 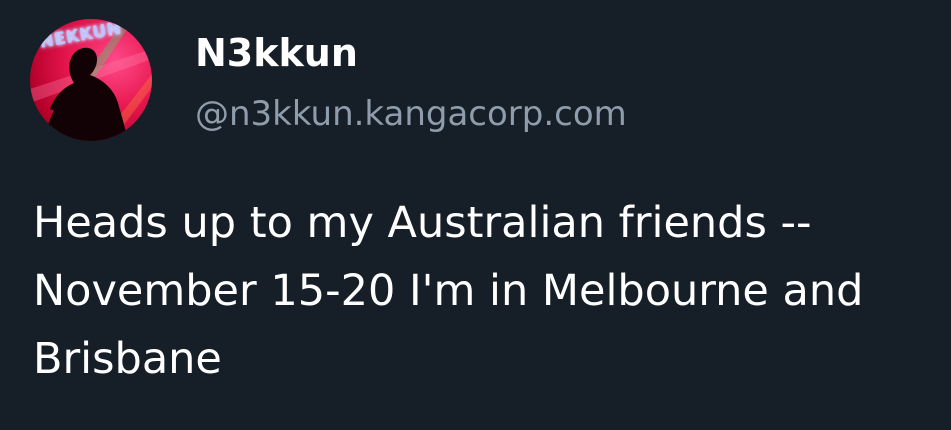 What do you see at coordinates (91, 80) in the screenshot?
I see `author-avatar: NEKKUN` at bounding box center [91, 80].